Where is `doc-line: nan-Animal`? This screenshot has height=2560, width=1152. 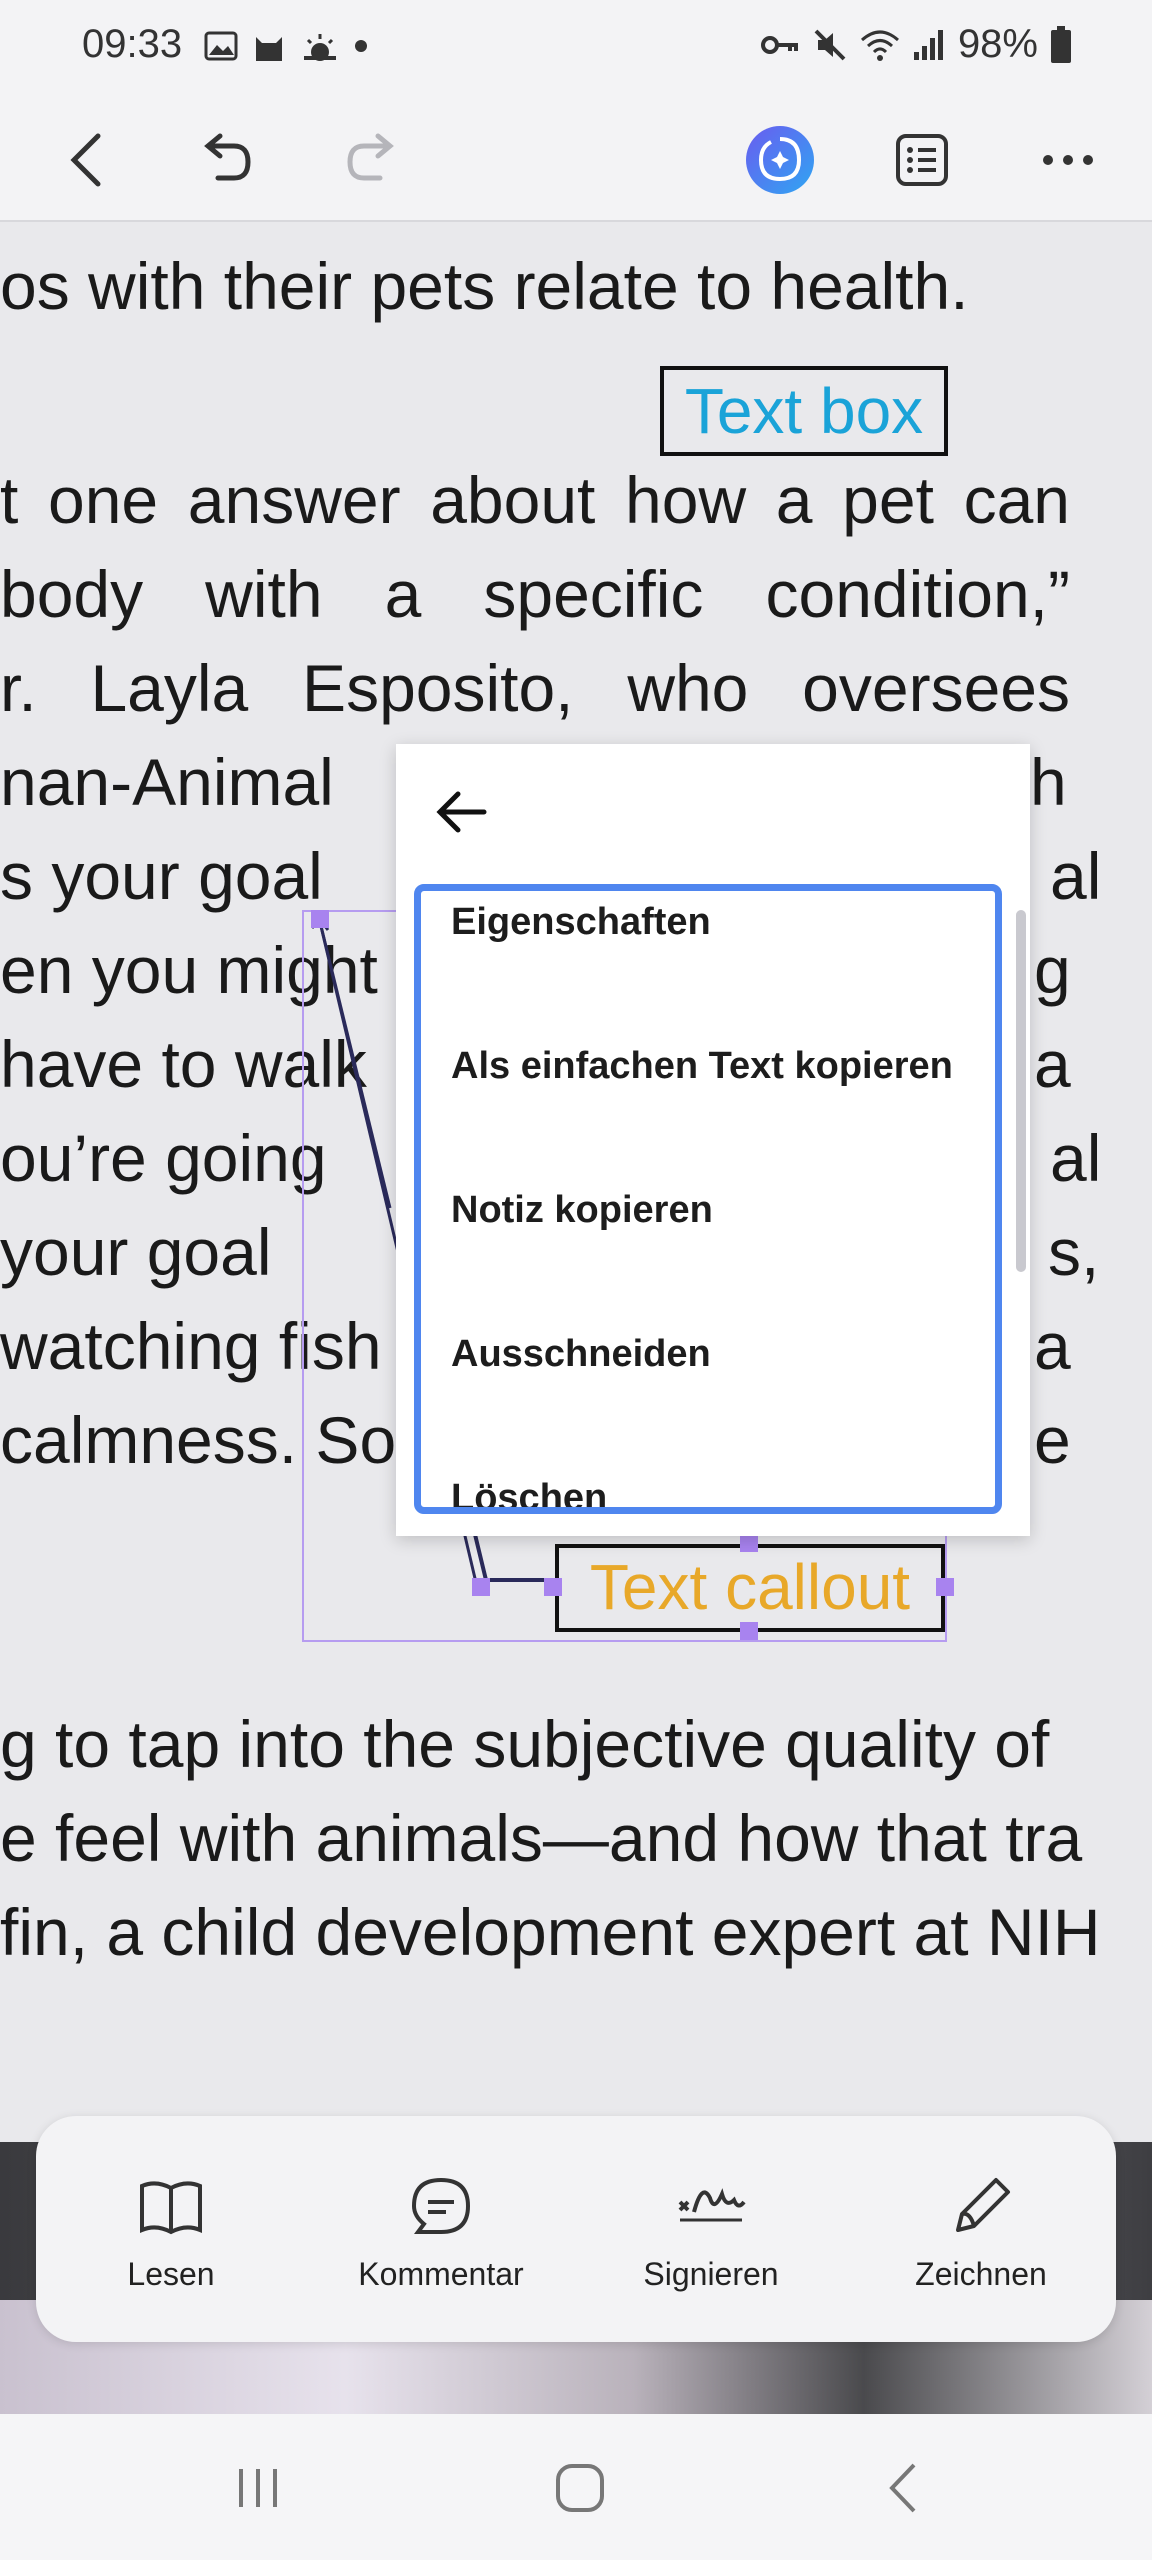 doc-line: nan-Animal is located at coordinates (167, 782).